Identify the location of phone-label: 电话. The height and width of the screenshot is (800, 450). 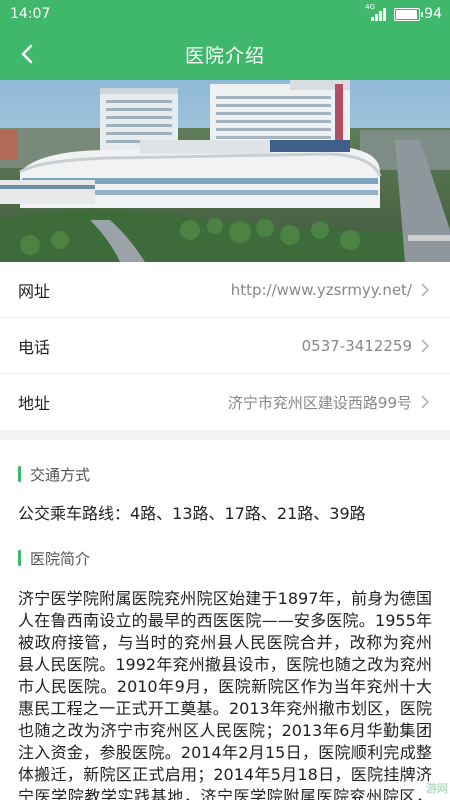
(34, 347).